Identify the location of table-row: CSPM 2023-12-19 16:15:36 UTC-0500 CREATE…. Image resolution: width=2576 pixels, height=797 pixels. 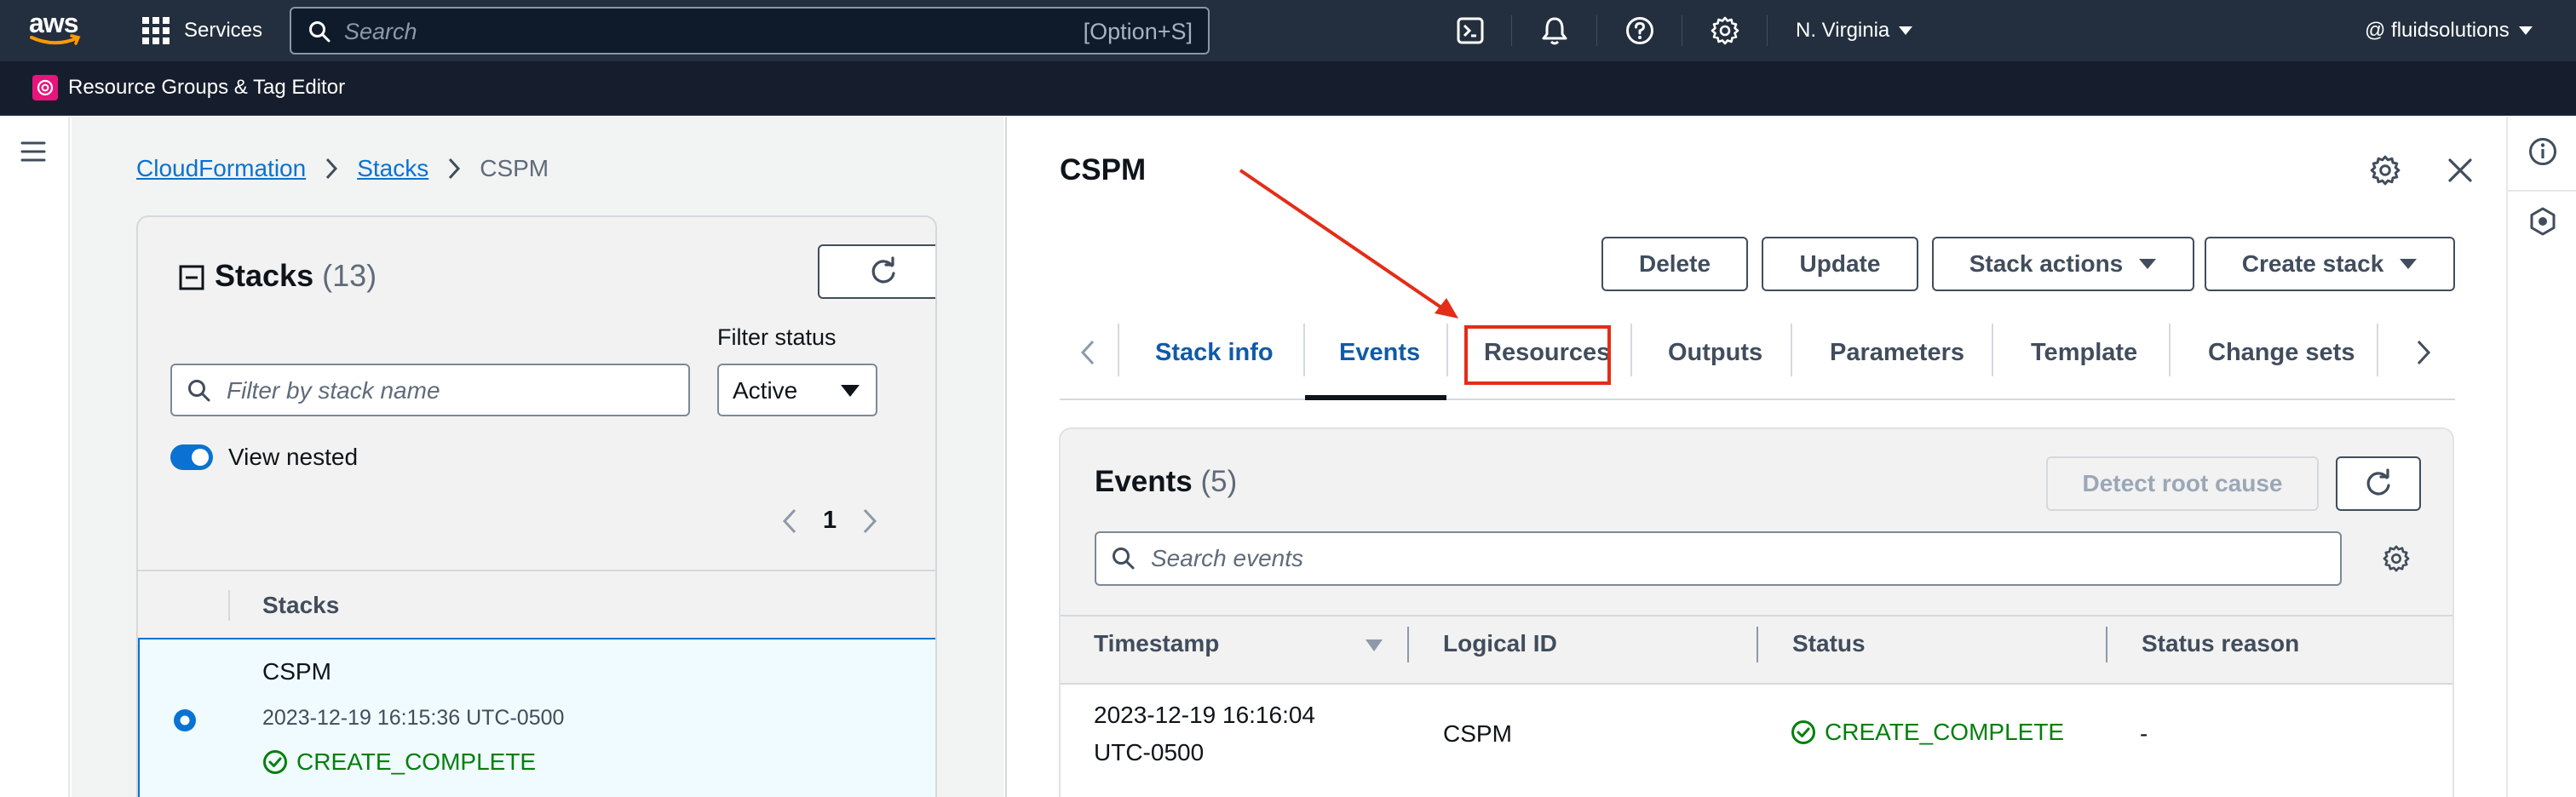
(536, 717).